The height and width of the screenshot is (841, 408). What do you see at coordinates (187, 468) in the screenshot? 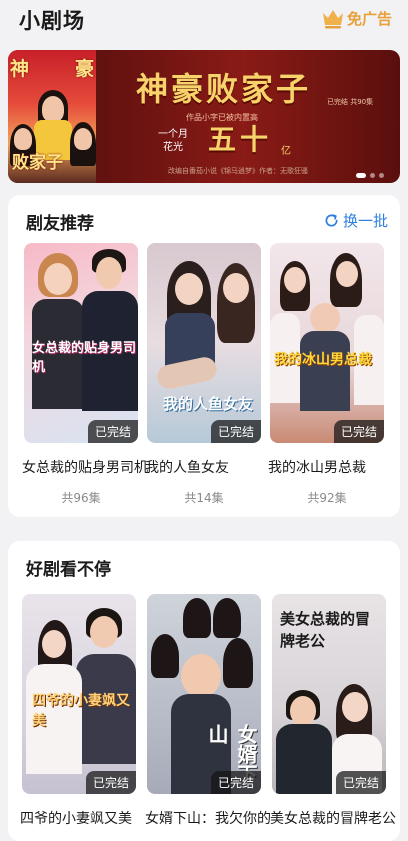
I see `drama-title: 我的人鱼女友` at bounding box center [187, 468].